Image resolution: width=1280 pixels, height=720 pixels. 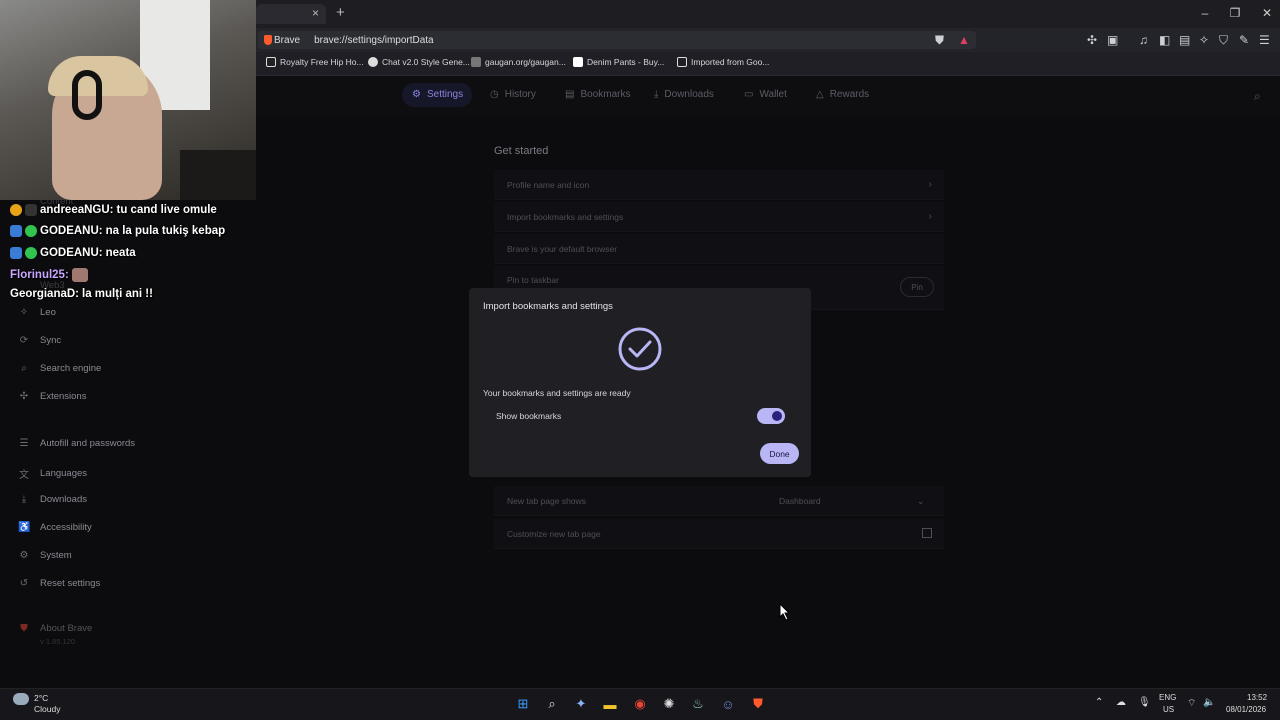 What do you see at coordinates (1191, 703) in the screenshot?
I see `wifi-icon: ⌔` at bounding box center [1191, 703].